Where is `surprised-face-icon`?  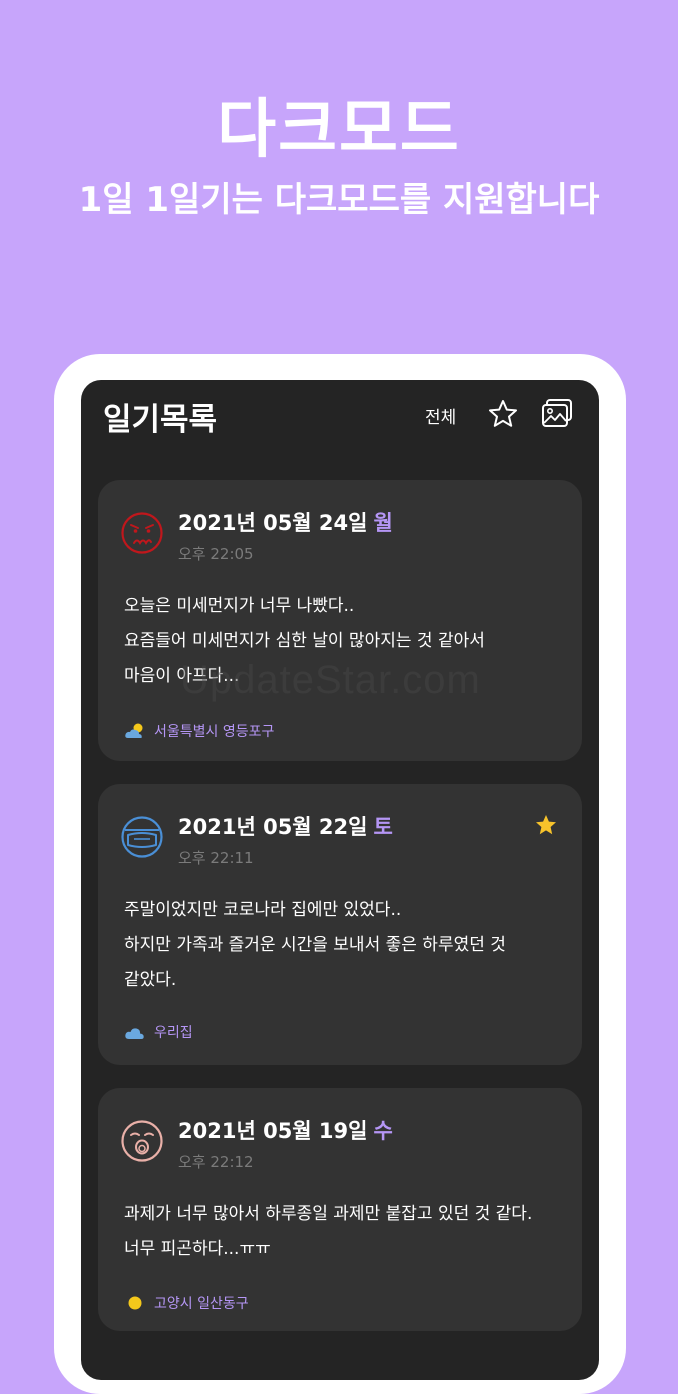
surprised-face-icon is located at coordinates (142, 1141).